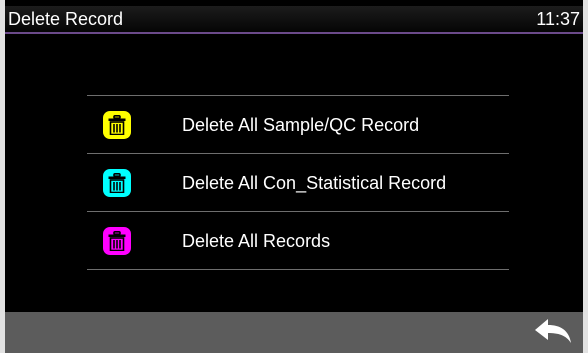  I want to click on back-arrow-icon, so click(553, 331).